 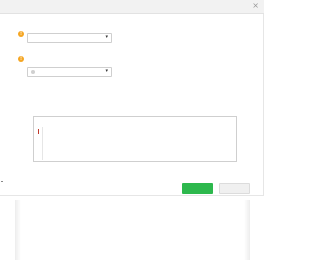 I want to click on confirm-button, so click(x=197, y=188).